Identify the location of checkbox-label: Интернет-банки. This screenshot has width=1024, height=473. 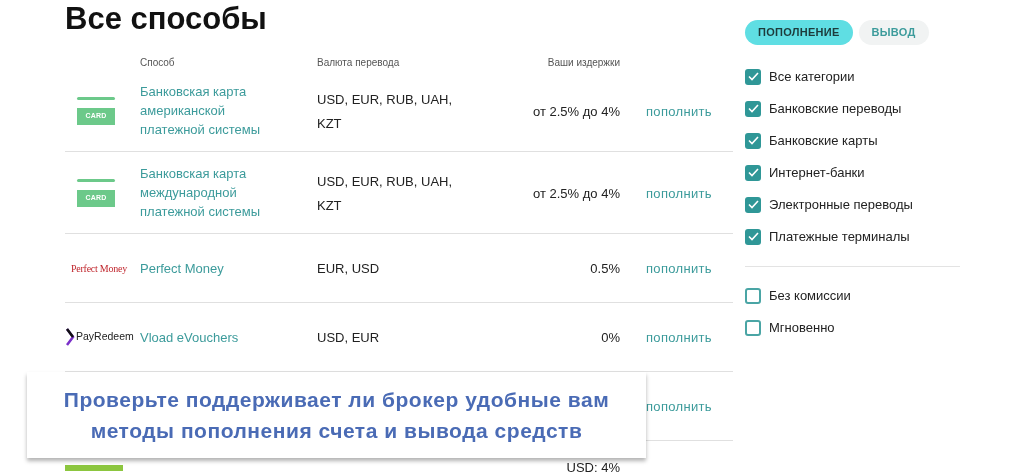
(817, 172).